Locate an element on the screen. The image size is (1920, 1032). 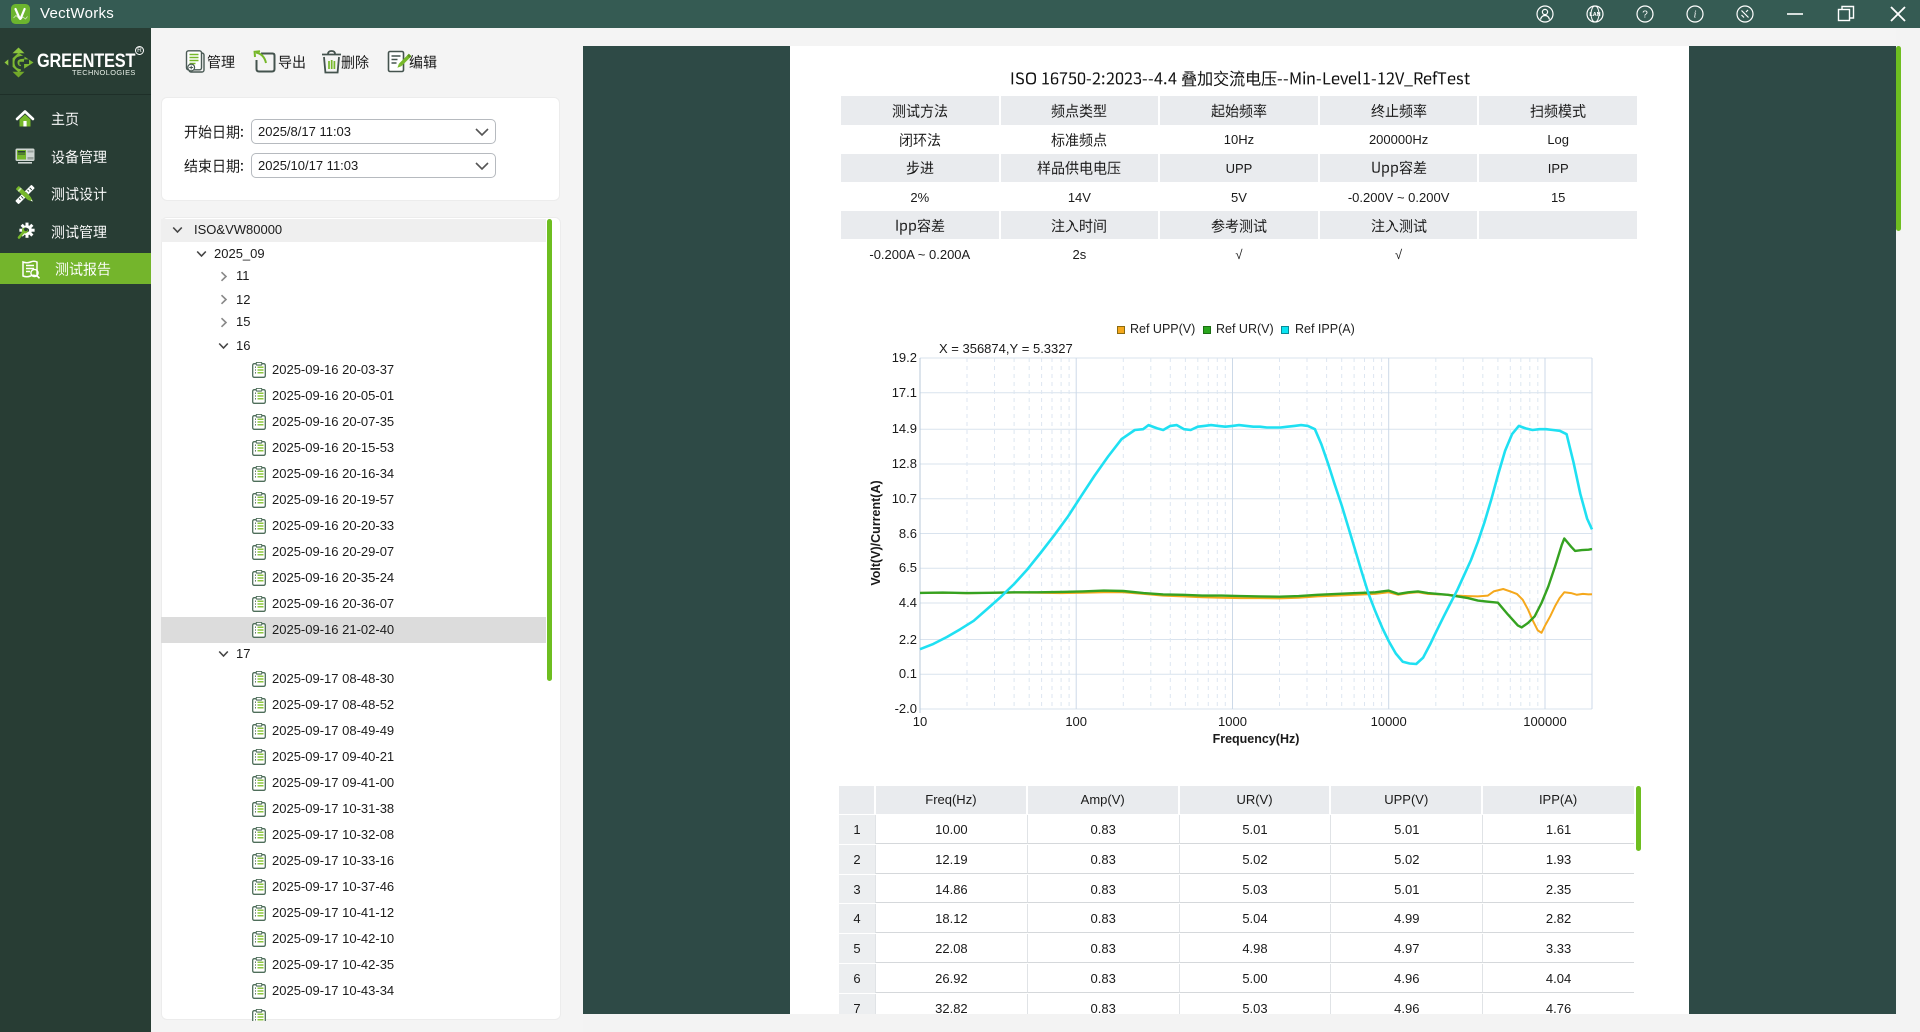
svg-text: i is located at coordinates (1695, 15).